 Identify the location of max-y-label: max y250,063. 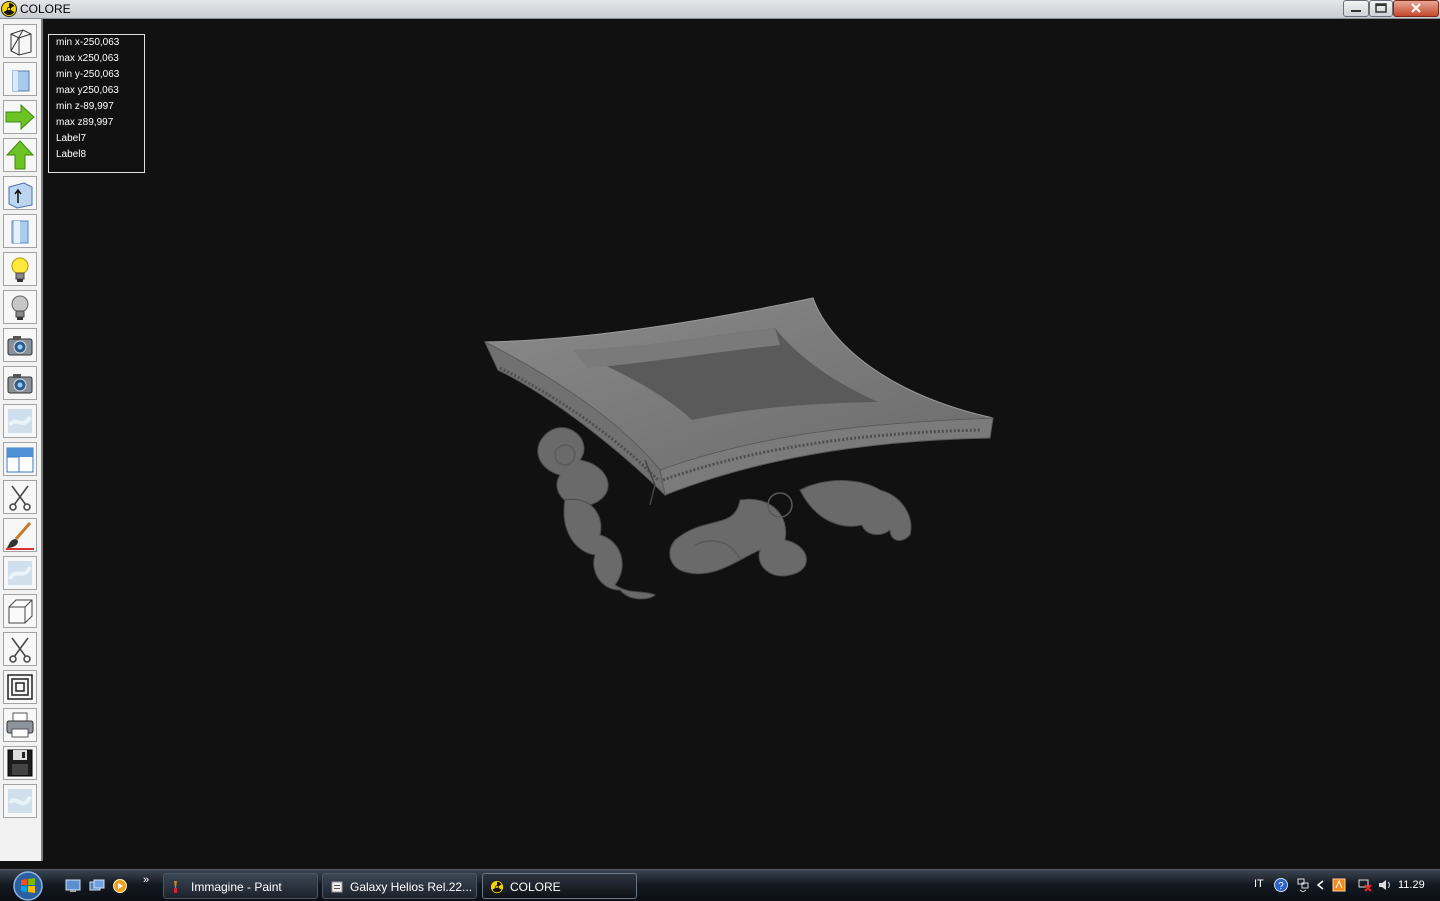
(87, 90).